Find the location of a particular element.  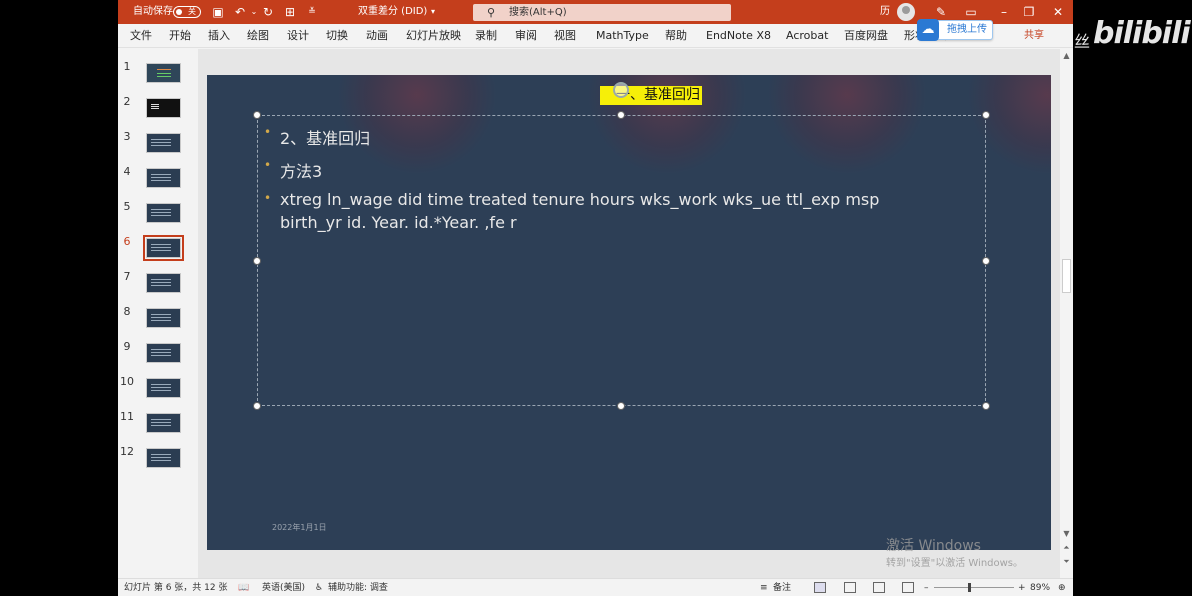

bullet-item: • 方法3 is located at coordinates (293, 170).